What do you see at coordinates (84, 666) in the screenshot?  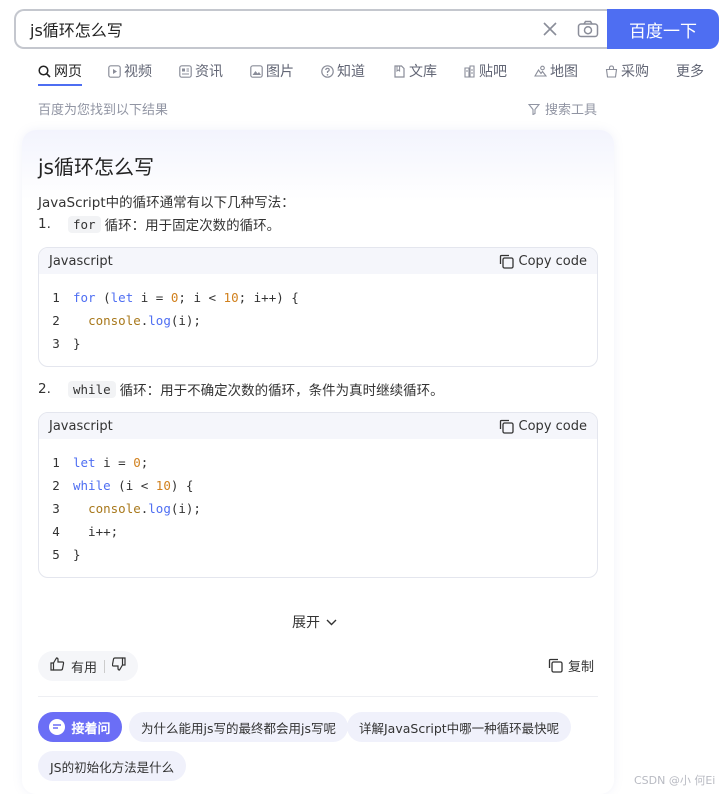 I see `useful-label: 有用` at bounding box center [84, 666].